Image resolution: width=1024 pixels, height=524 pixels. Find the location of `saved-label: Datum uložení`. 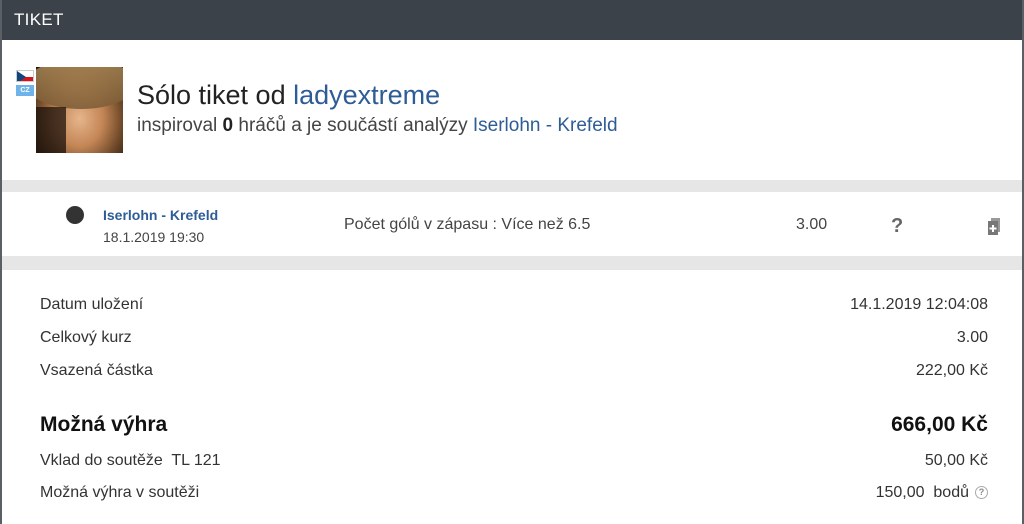

saved-label: Datum uložení is located at coordinates (92, 304).